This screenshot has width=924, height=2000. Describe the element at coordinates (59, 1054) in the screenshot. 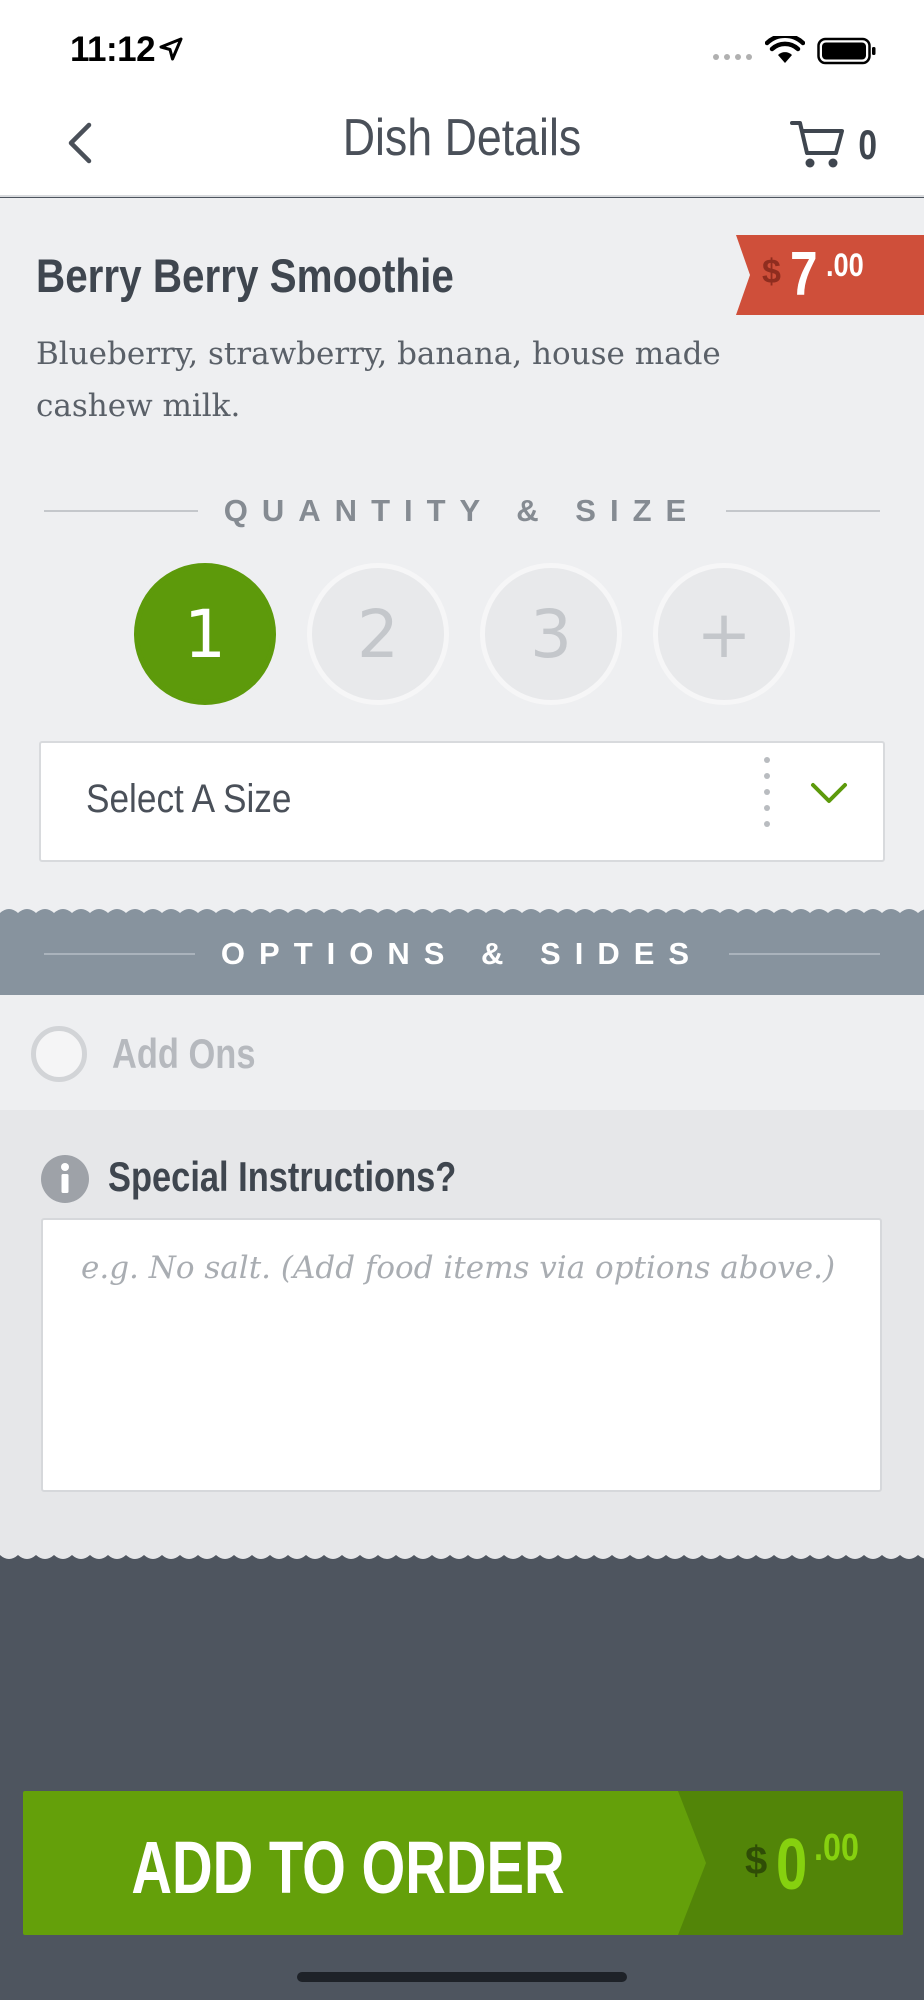

I see `addons-radio` at that location.